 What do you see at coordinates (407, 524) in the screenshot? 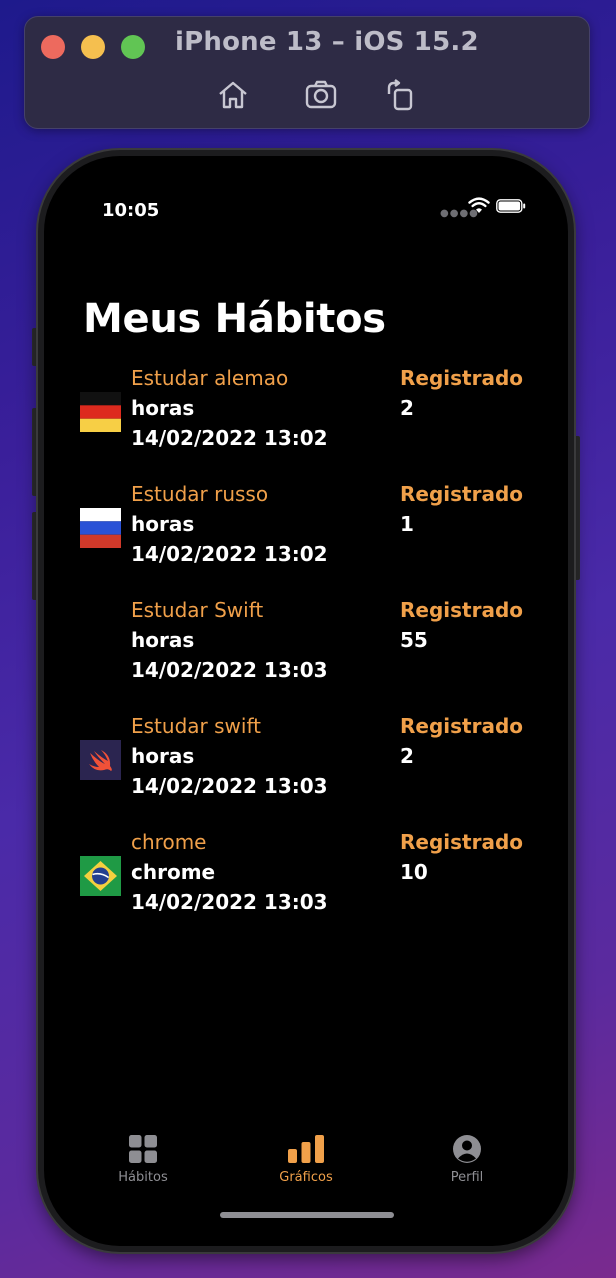
I see `habit-value: 1` at bounding box center [407, 524].